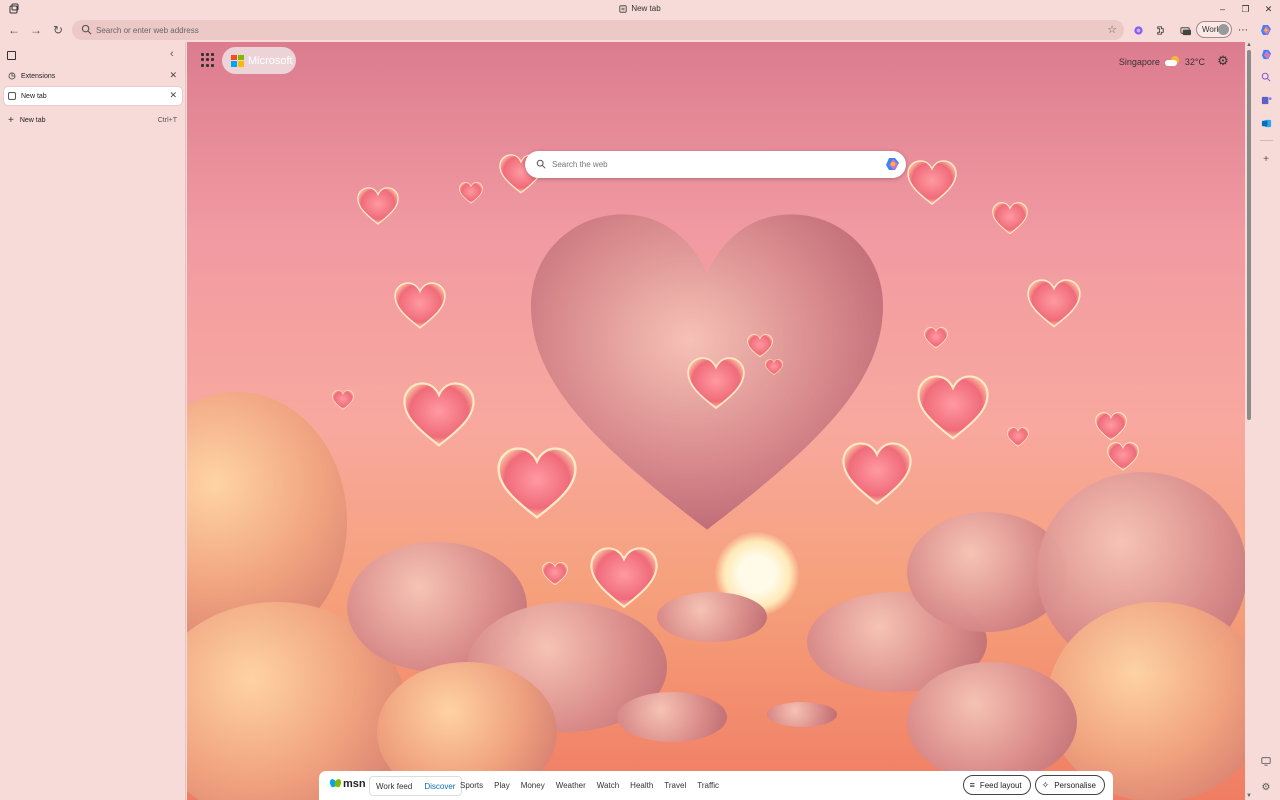 This screenshot has width=1280, height=800. Describe the element at coordinates (1249, 45) in the screenshot. I see `scroll-up-arrow-icon: ▲` at that location.